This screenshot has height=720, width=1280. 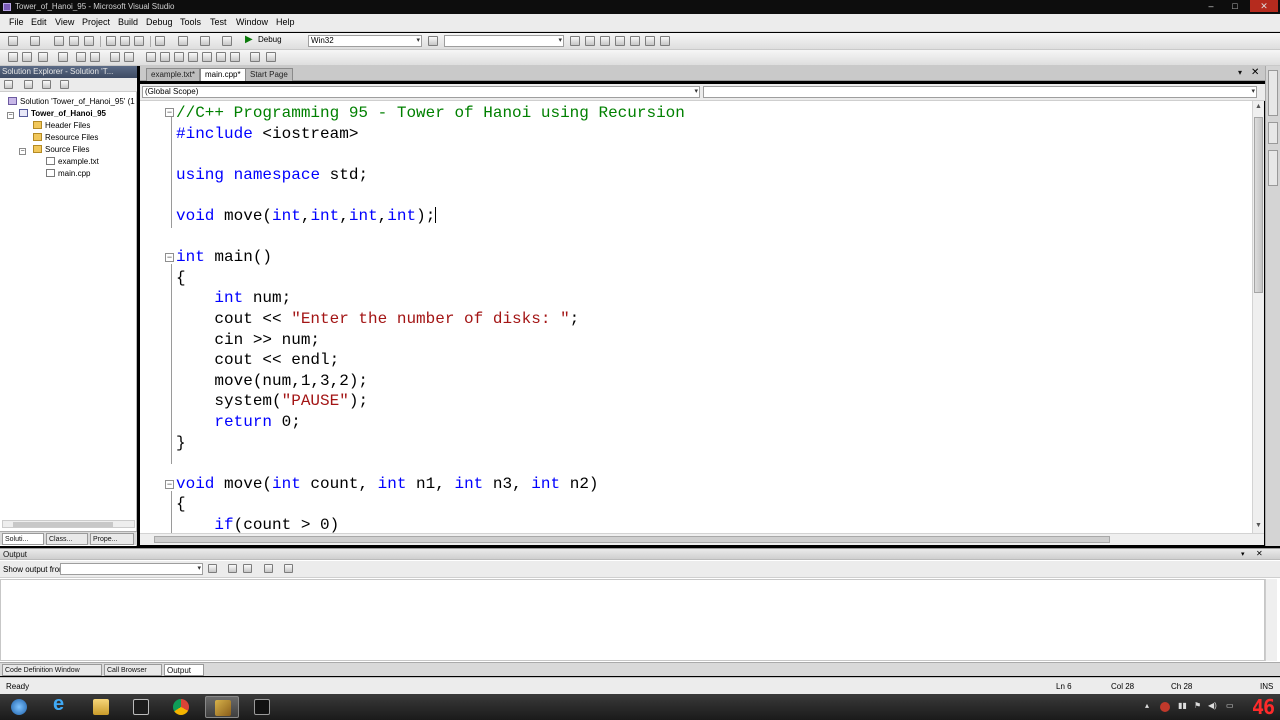 What do you see at coordinates (133, 670) in the screenshot?
I see `tab-call-browser: Call Browser` at bounding box center [133, 670].